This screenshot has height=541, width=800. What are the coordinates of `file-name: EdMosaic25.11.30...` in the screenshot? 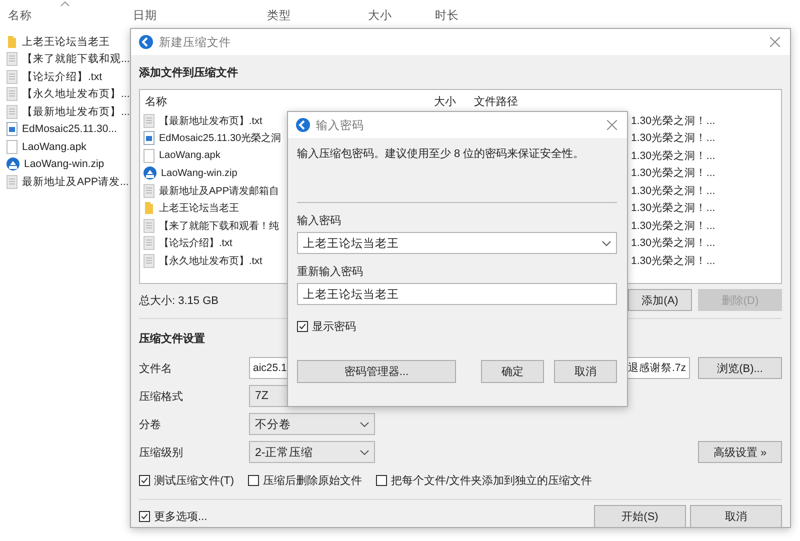 It's located at (69, 129).